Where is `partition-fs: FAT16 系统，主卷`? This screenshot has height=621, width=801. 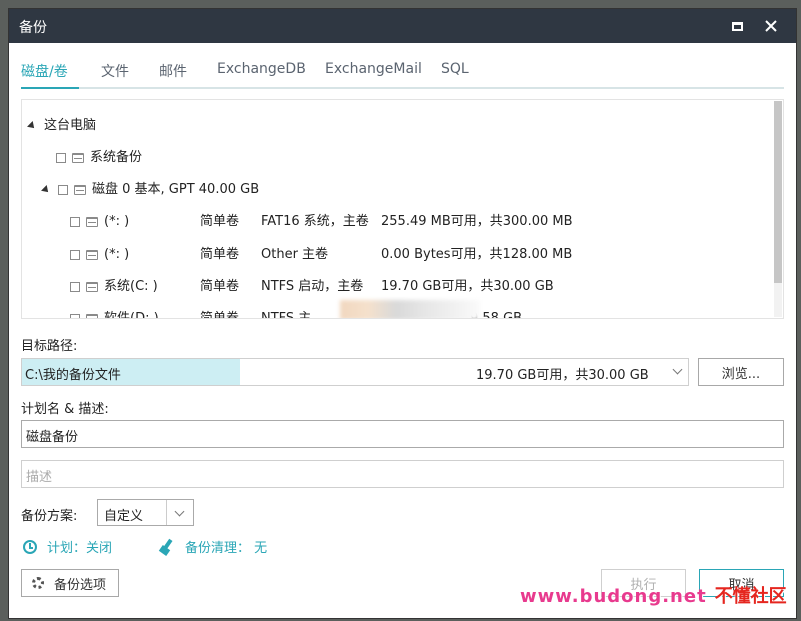
partition-fs: FAT16 系统，主卷 is located at coordinates (315, 221).